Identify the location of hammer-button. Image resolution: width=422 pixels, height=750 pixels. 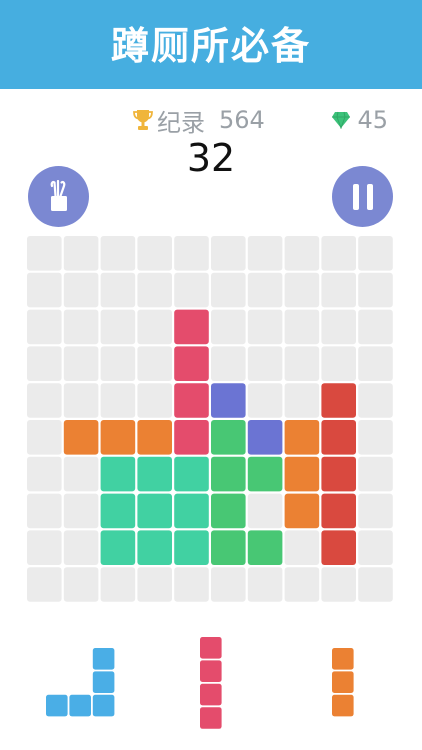
(58, 196).